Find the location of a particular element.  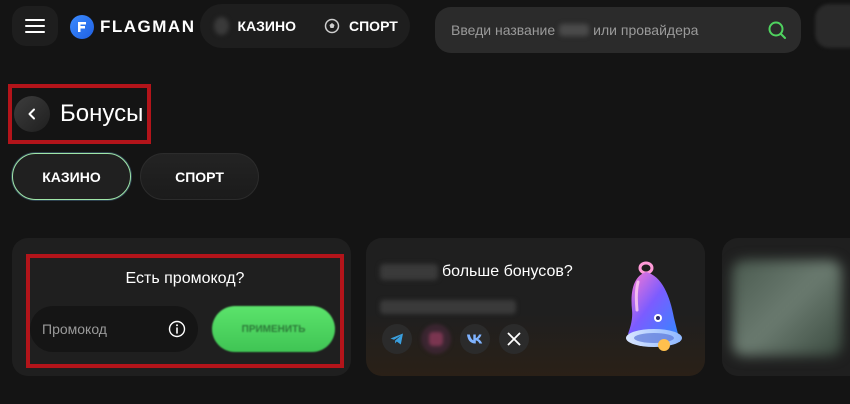

x-icon is located at coordinates (514, 339).